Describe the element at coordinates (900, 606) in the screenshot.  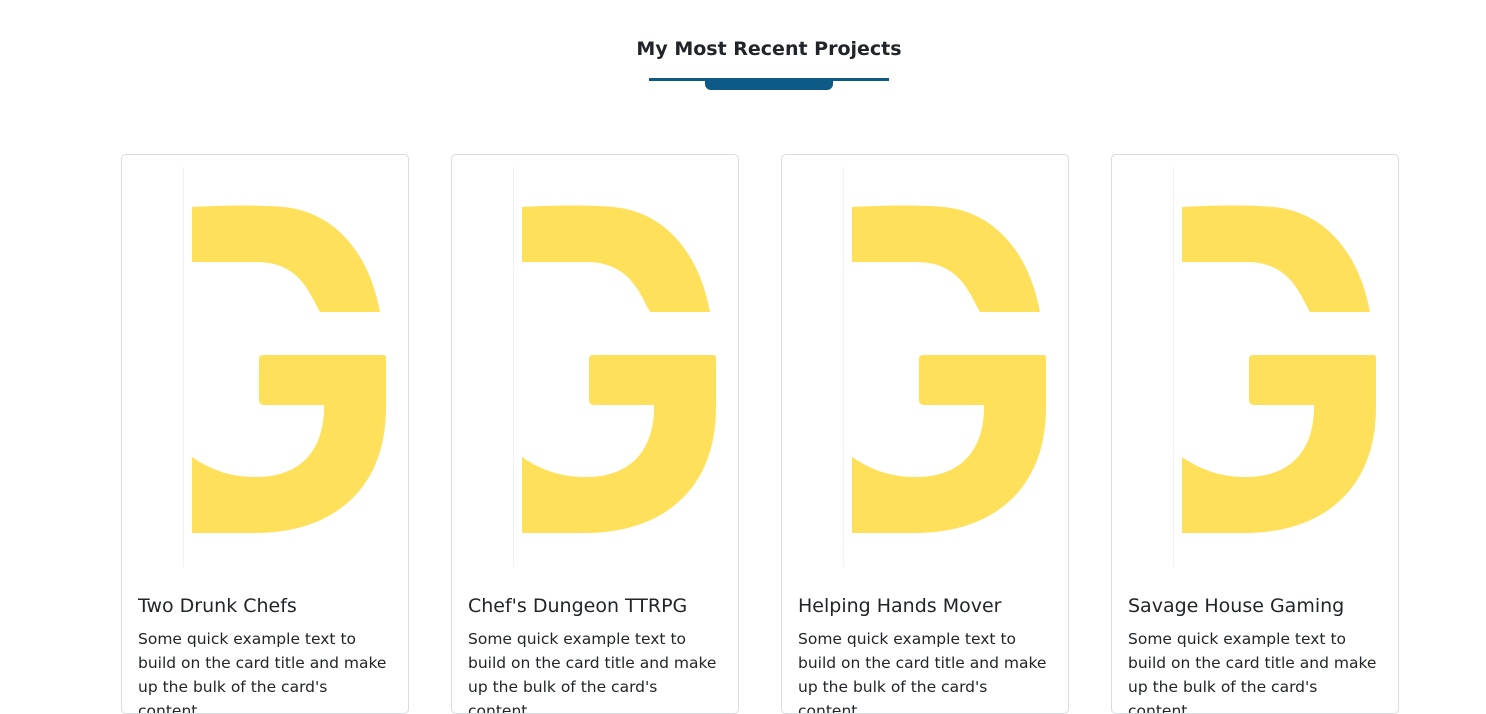
I see `card-title: Helping Hands Mover` at that location.